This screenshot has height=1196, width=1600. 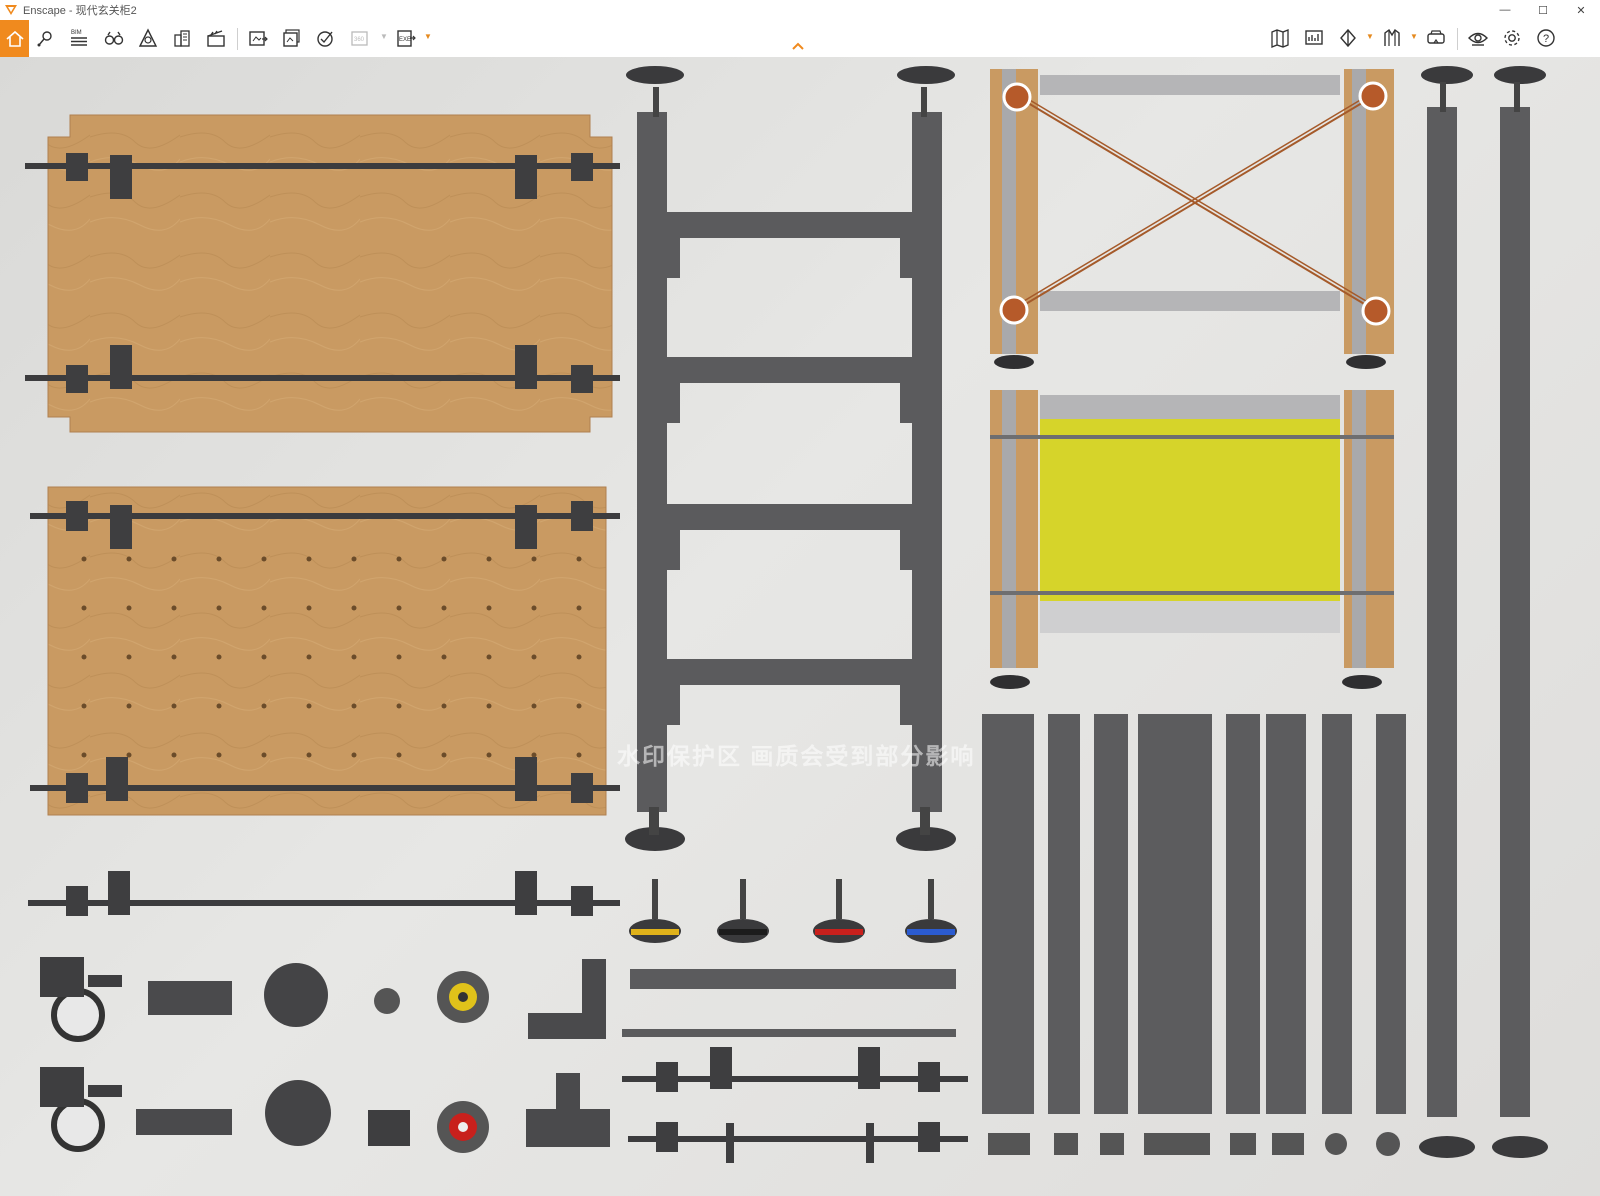 I want to click on main-toolbar: BIM 360 ▼ EXE ▼ ▼ ▼ ?, so click(x=800, y=39).